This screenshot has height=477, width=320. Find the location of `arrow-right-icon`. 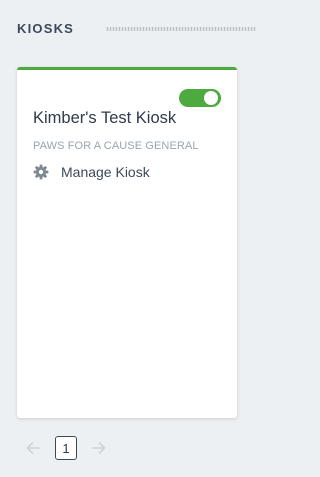

arrow-right-icon is located at coordinates (99, 448).